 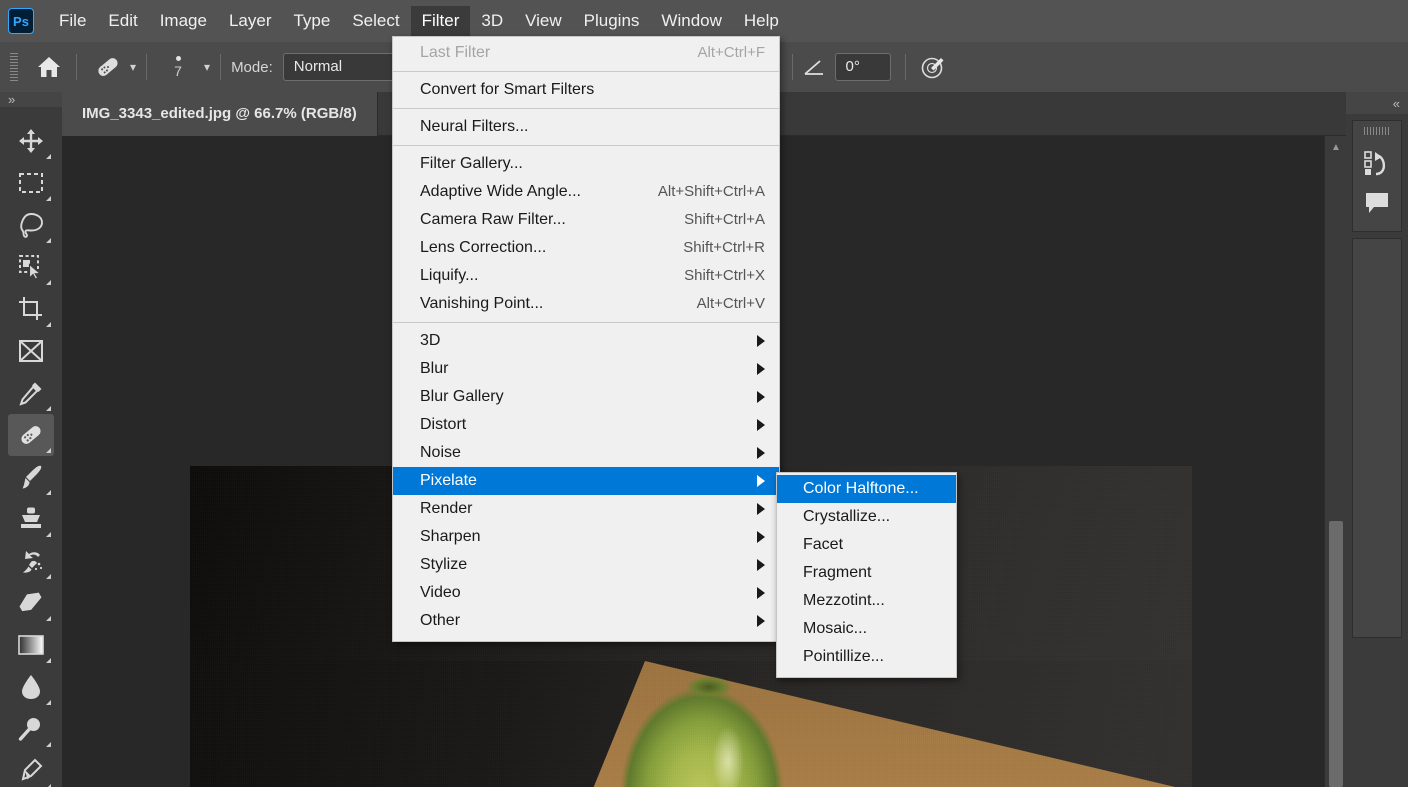 What do you see at coordinates (866, 573) in the screenshot?
I see `pixelate-item-fragment: Fragment` at bounding box center [866, 573].